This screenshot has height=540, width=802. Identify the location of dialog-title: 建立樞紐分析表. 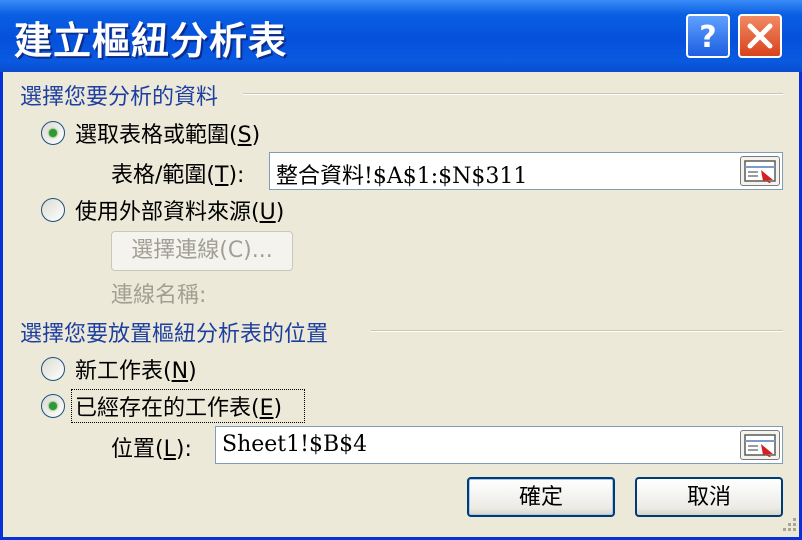
(151, 41).